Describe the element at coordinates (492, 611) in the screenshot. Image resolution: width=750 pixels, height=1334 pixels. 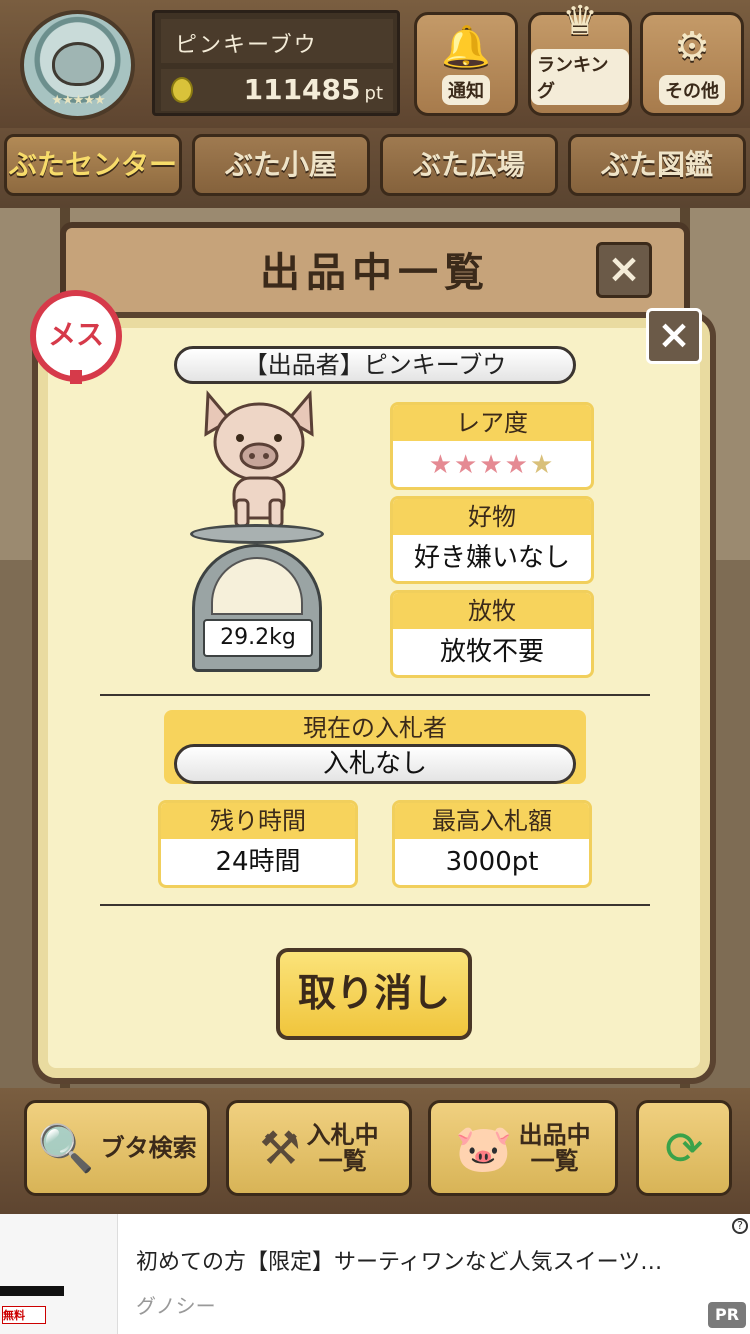
I see `grazing-label: 放牧` at that location.